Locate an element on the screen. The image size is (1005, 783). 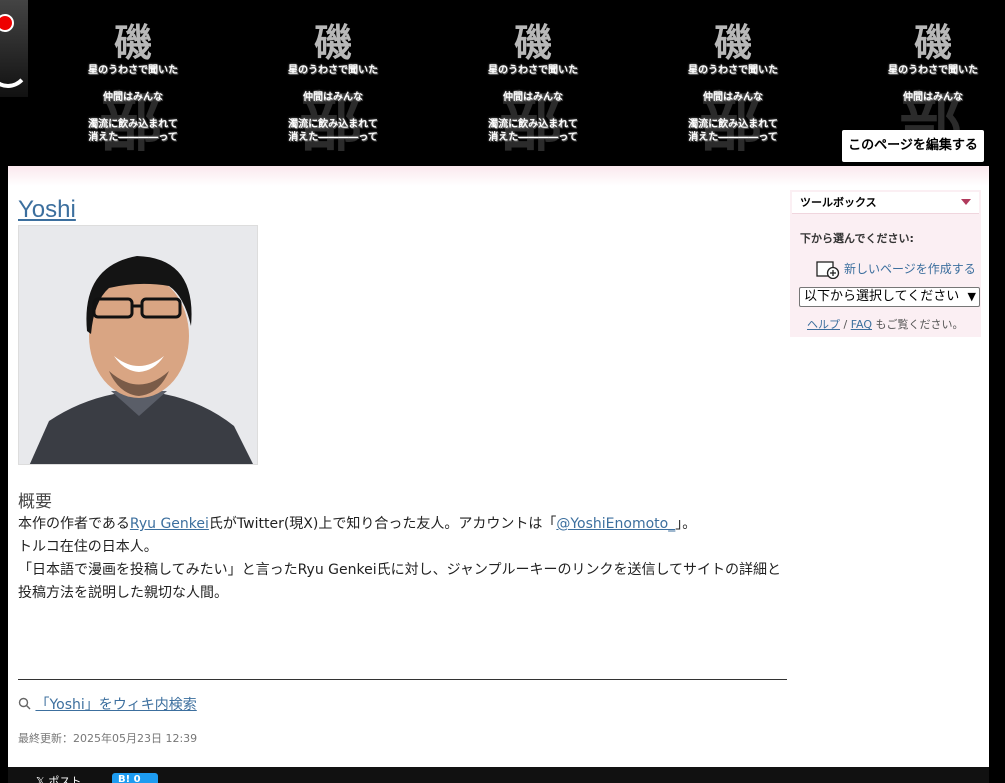
action-select: 以下から選択してください ▼ is located at coordinates (889, 297).